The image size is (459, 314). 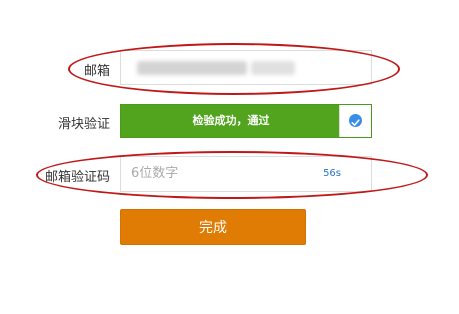 I want to click on email-label: 邮箱, so click(x=96, y=71).